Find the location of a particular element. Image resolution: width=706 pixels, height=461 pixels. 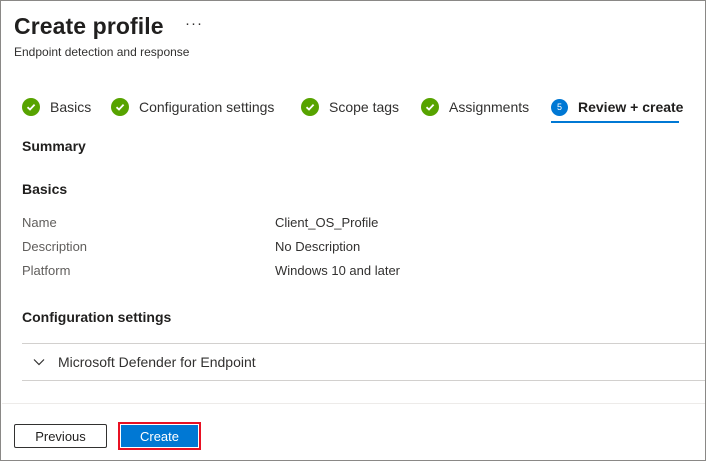

defender-accordion: Microsoft Defender for Endpoint is located at coordinates (363, 362).